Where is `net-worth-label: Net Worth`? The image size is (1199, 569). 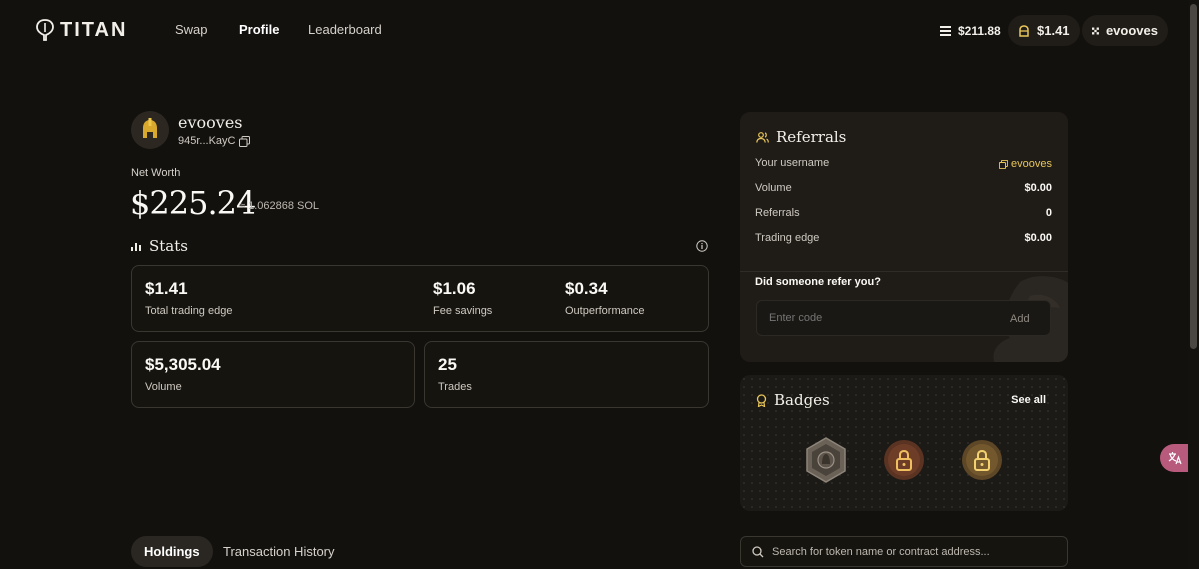 net-worth-label: Net Worth is located at coordinates (156, 173).